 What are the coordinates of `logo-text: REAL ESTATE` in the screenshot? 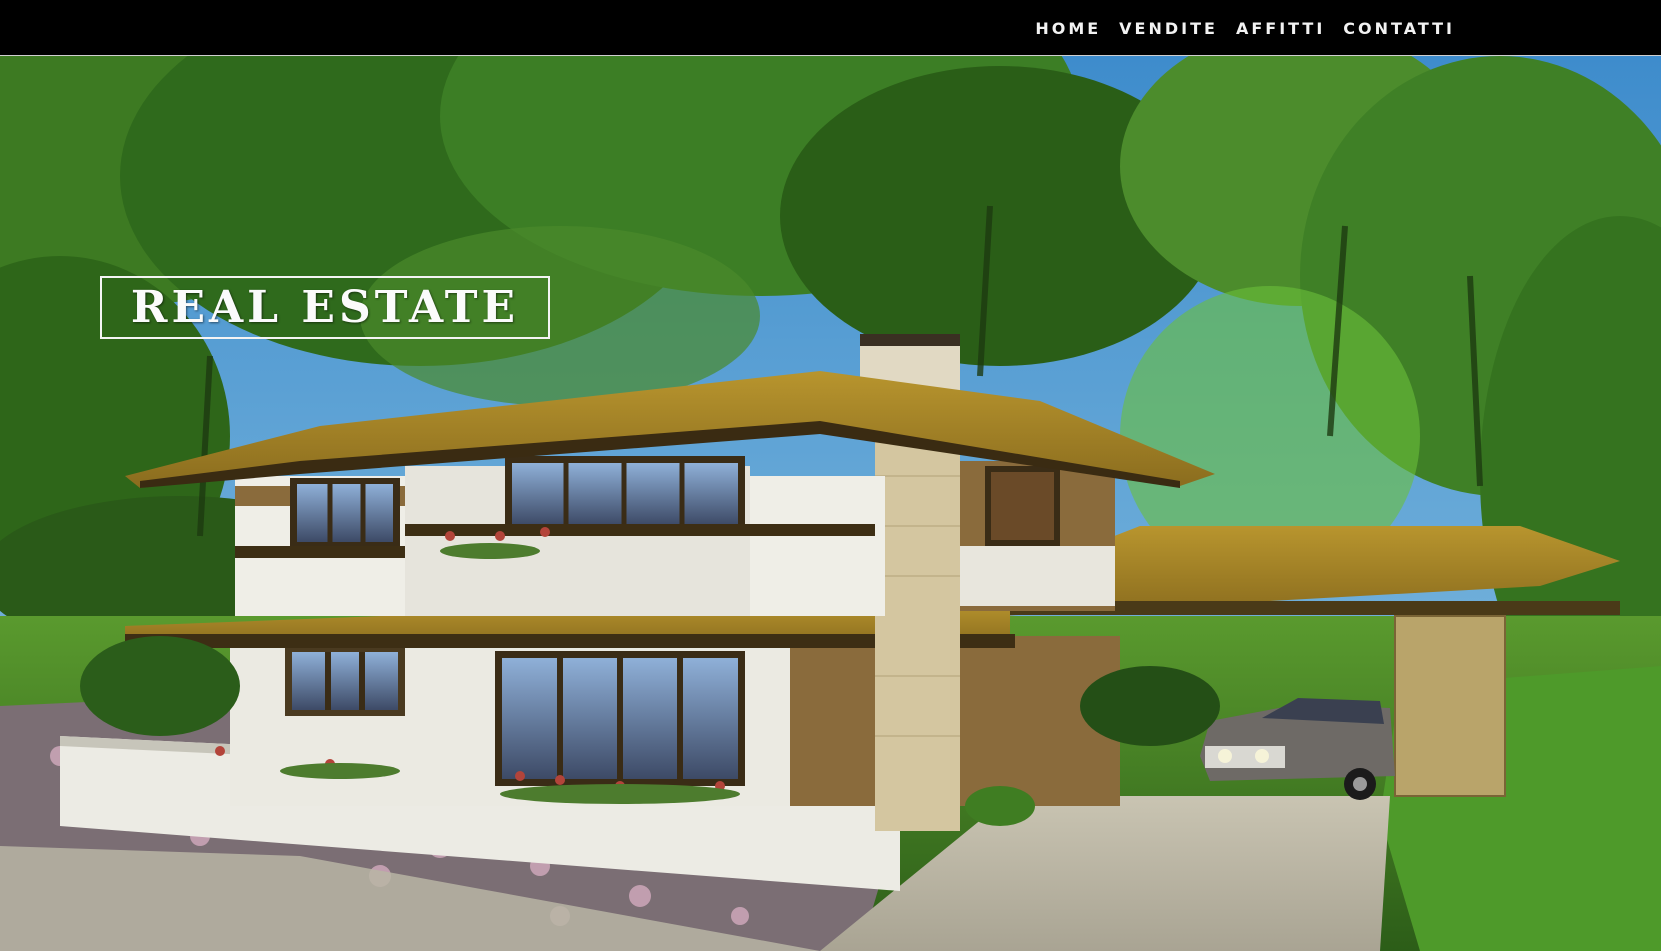 It's located at (325, 307).